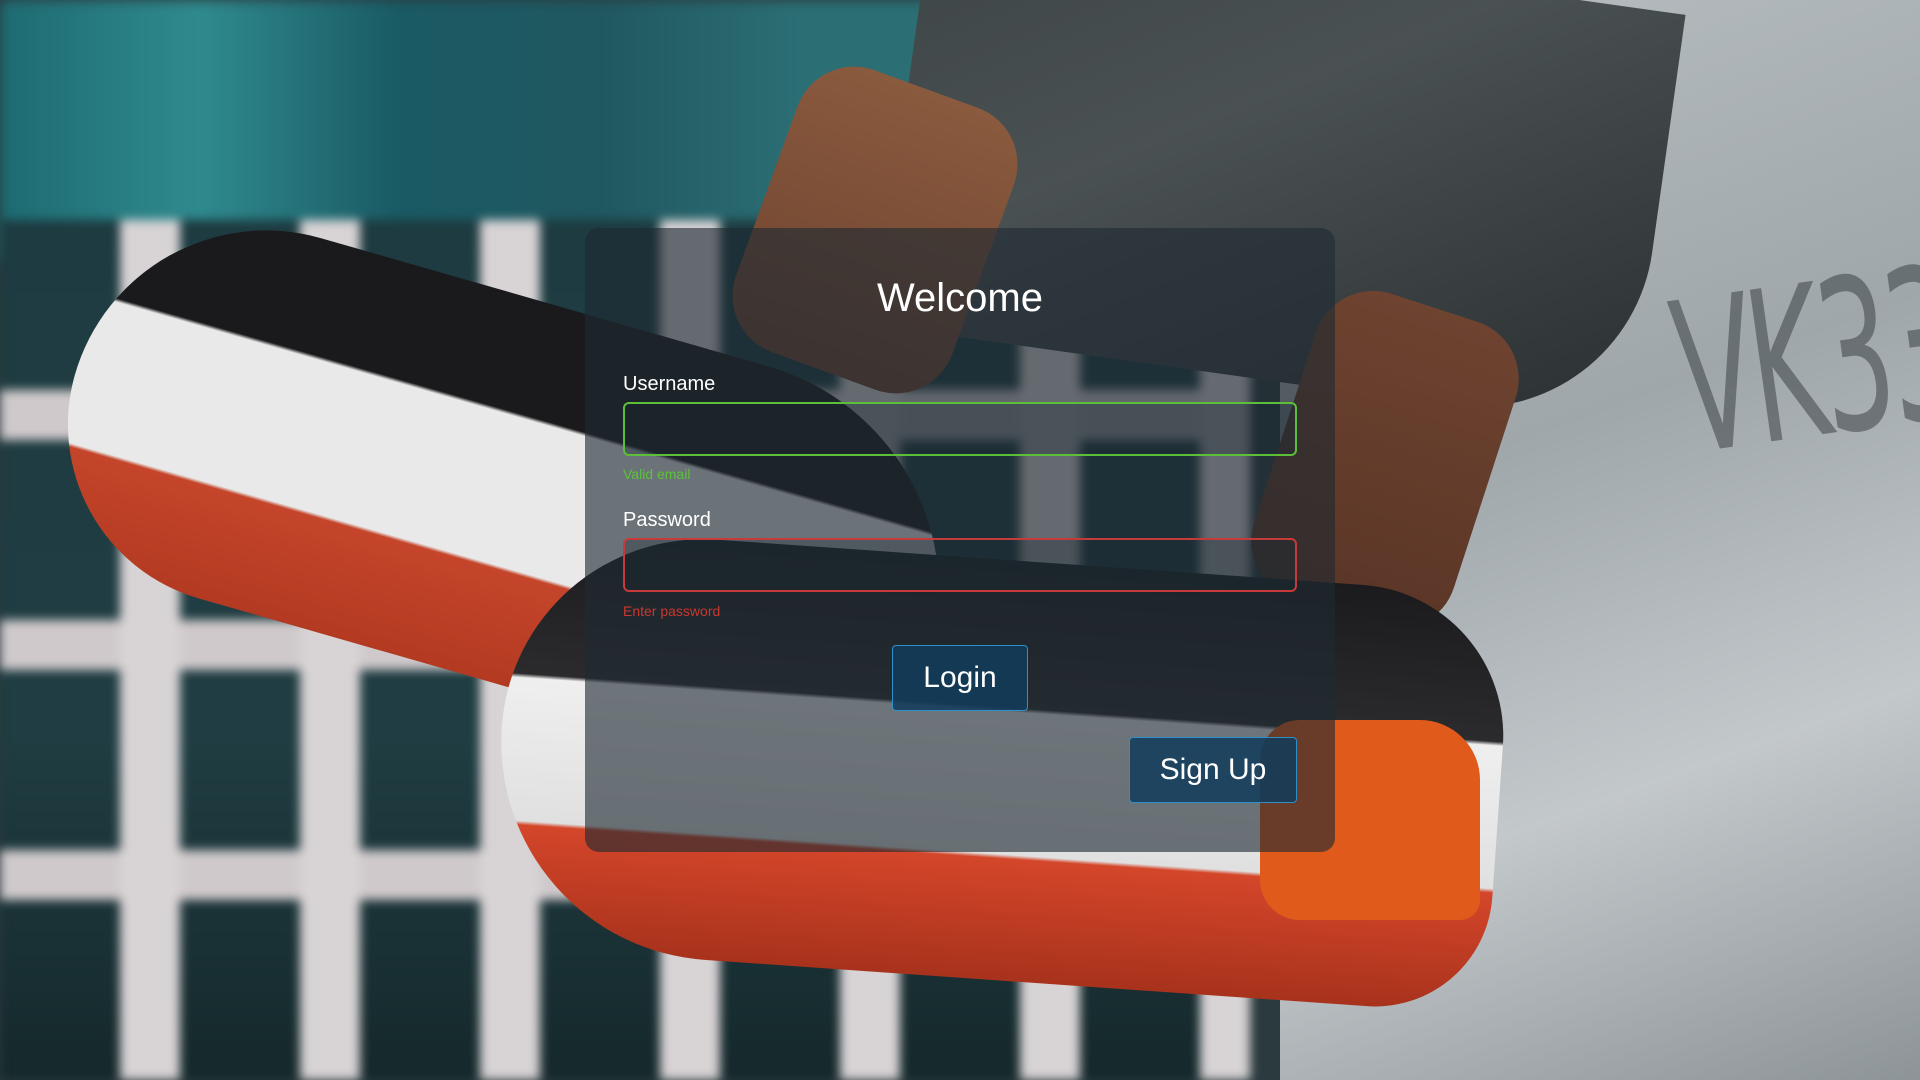 The image size is (1920, 1080). Describe the element at coordinates (960, 678) in the screenshot. I see `login-button: Login` at that location.